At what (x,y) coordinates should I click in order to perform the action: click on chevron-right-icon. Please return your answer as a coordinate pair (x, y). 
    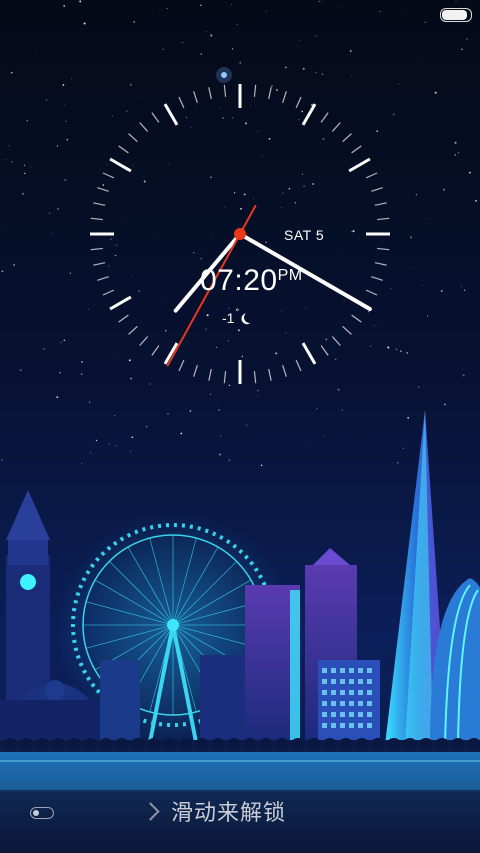
    Looking at the image, I should click on (150, 811).